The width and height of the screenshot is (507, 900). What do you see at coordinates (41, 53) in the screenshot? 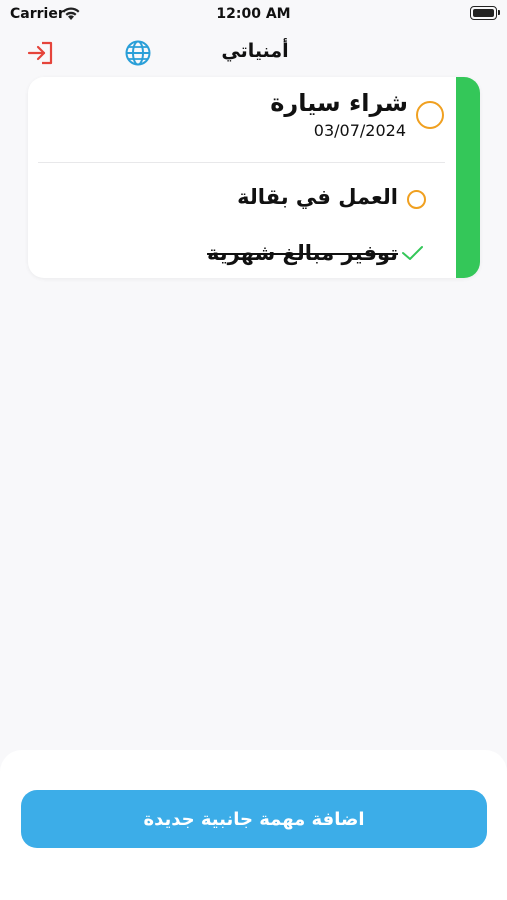
I see `logout-icon` at bounding box center [41, 53].